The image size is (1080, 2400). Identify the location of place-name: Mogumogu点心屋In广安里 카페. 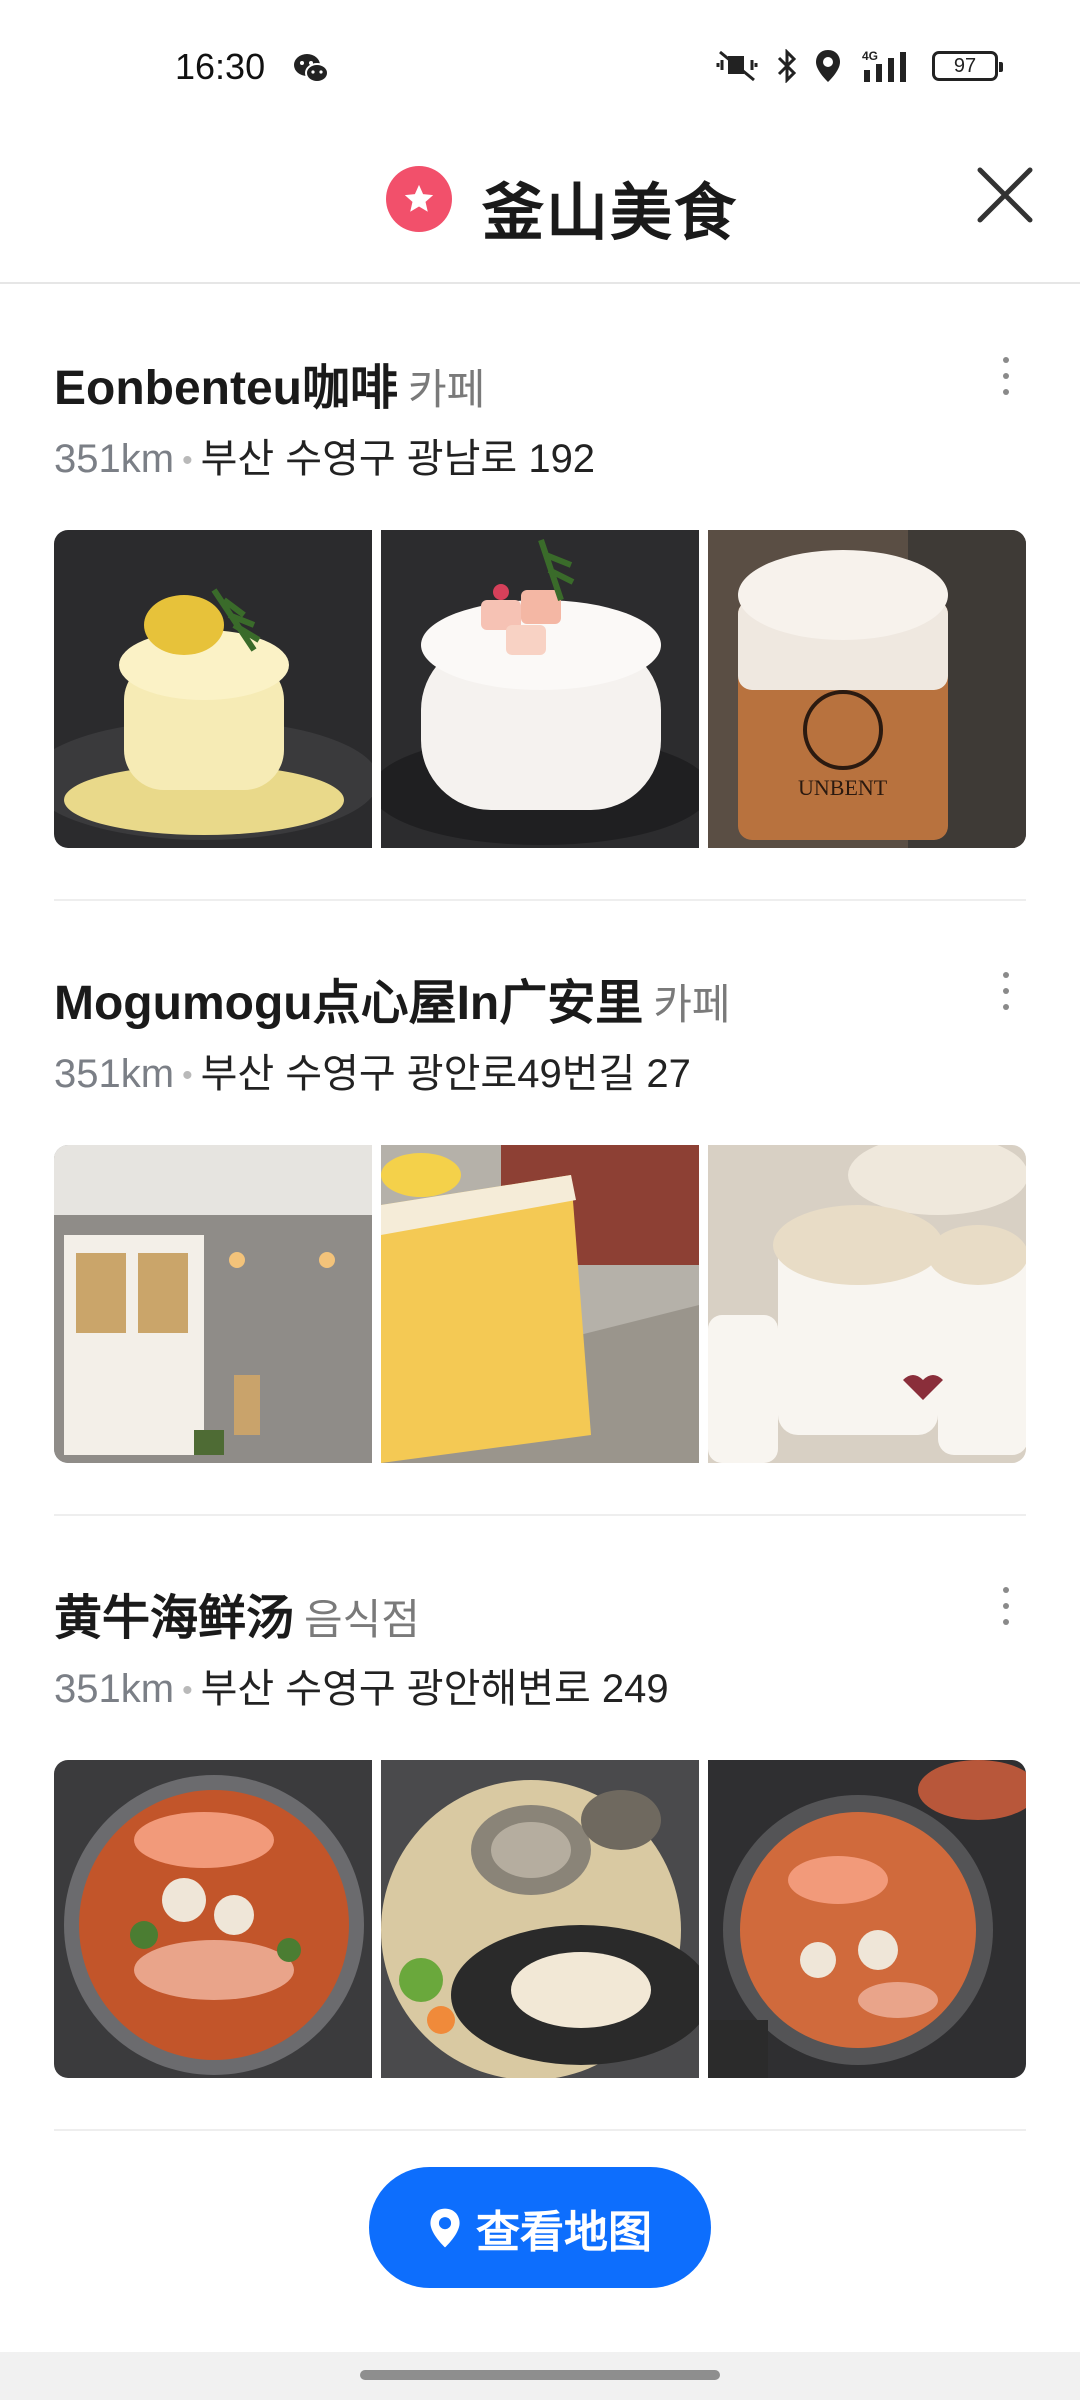
(392, 998).